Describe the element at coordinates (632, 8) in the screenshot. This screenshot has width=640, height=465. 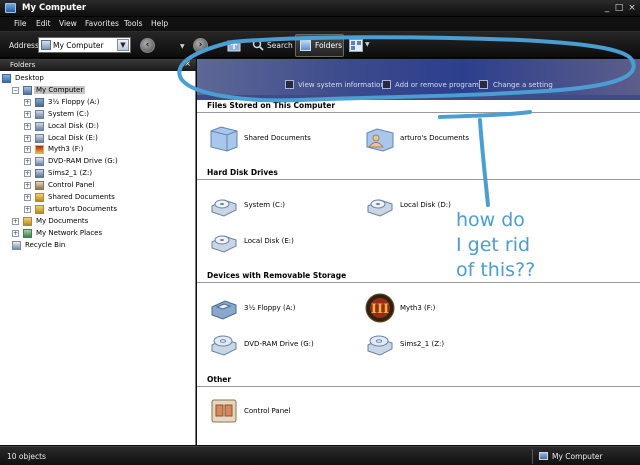
I see `close-button: ×` at that location.